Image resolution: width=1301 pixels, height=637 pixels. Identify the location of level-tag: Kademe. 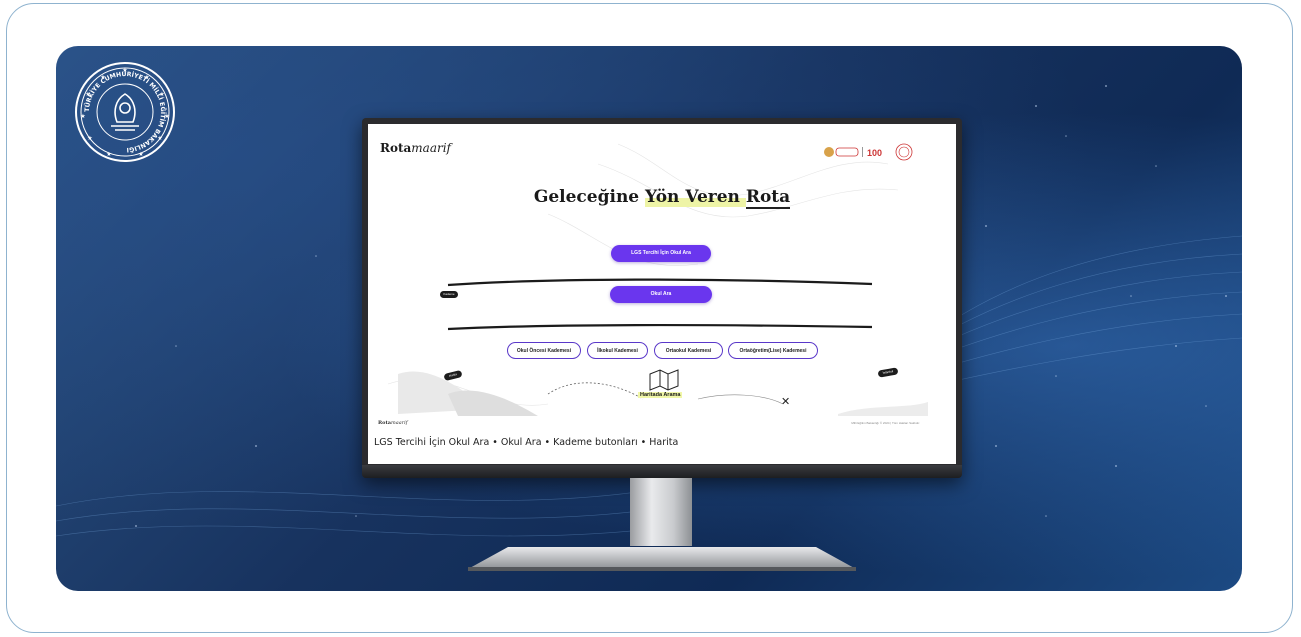
(449, 294).